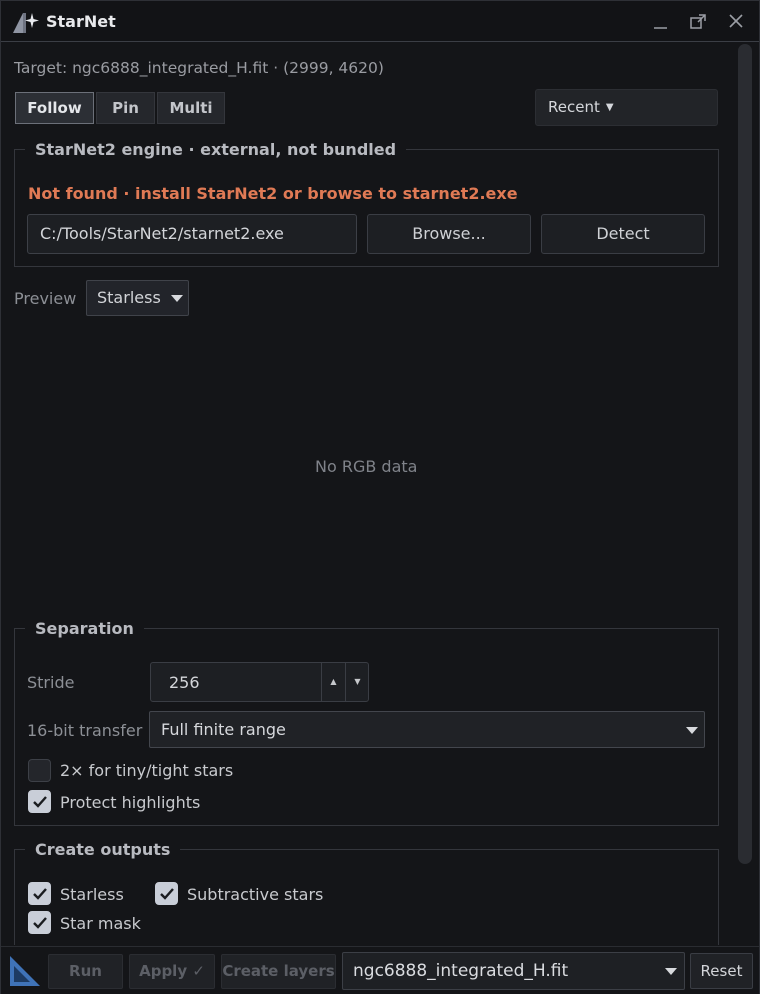 The height and width of the screenshot is (994, 760). Describe the element at coordinates (736, 22) in the screenshot. I see `close-icon` at that location.